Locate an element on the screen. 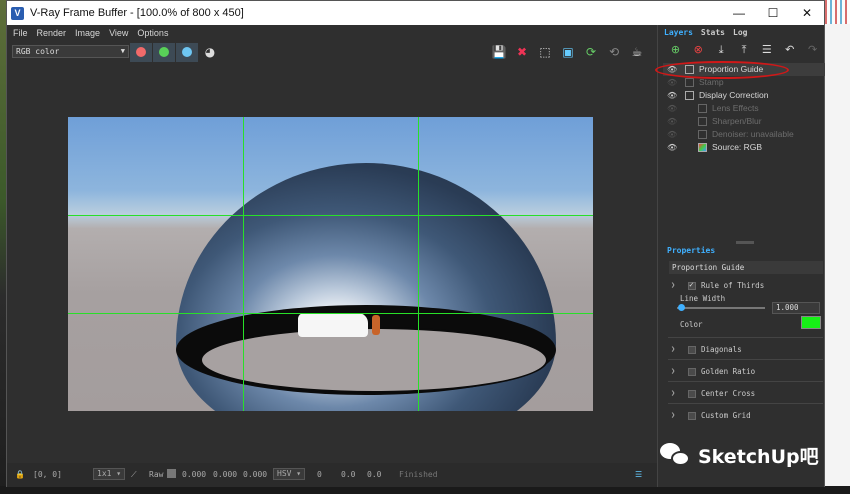 This screenshot has width=850, height=494. pixel-coords: [0, 0] is located at coordinates (47, 474).